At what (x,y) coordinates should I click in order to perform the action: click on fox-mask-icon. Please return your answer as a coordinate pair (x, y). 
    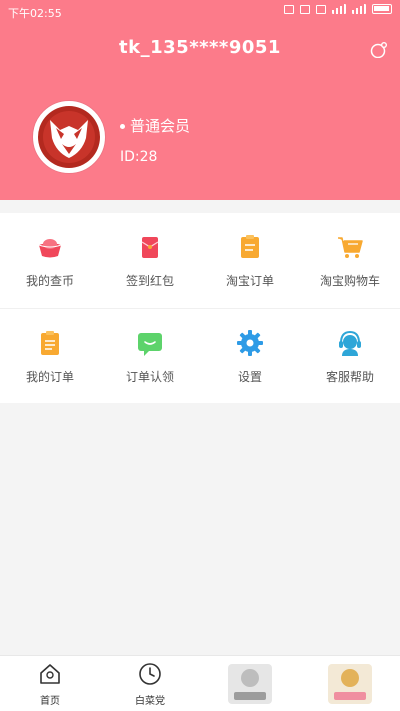
    Looking at the image, I should click on (69, 137).